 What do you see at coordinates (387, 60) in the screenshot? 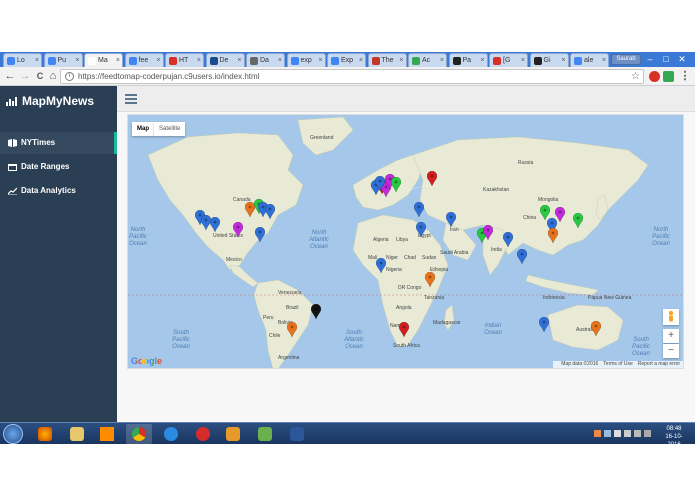
I see `browser-tab: The ×` at bounding box center [387, 60].